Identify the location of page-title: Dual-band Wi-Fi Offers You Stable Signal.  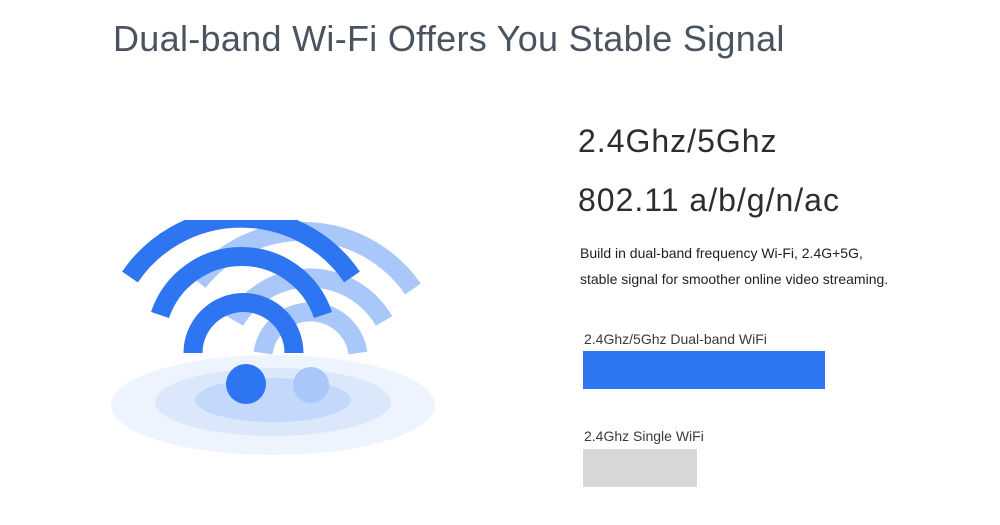
(449, 38).